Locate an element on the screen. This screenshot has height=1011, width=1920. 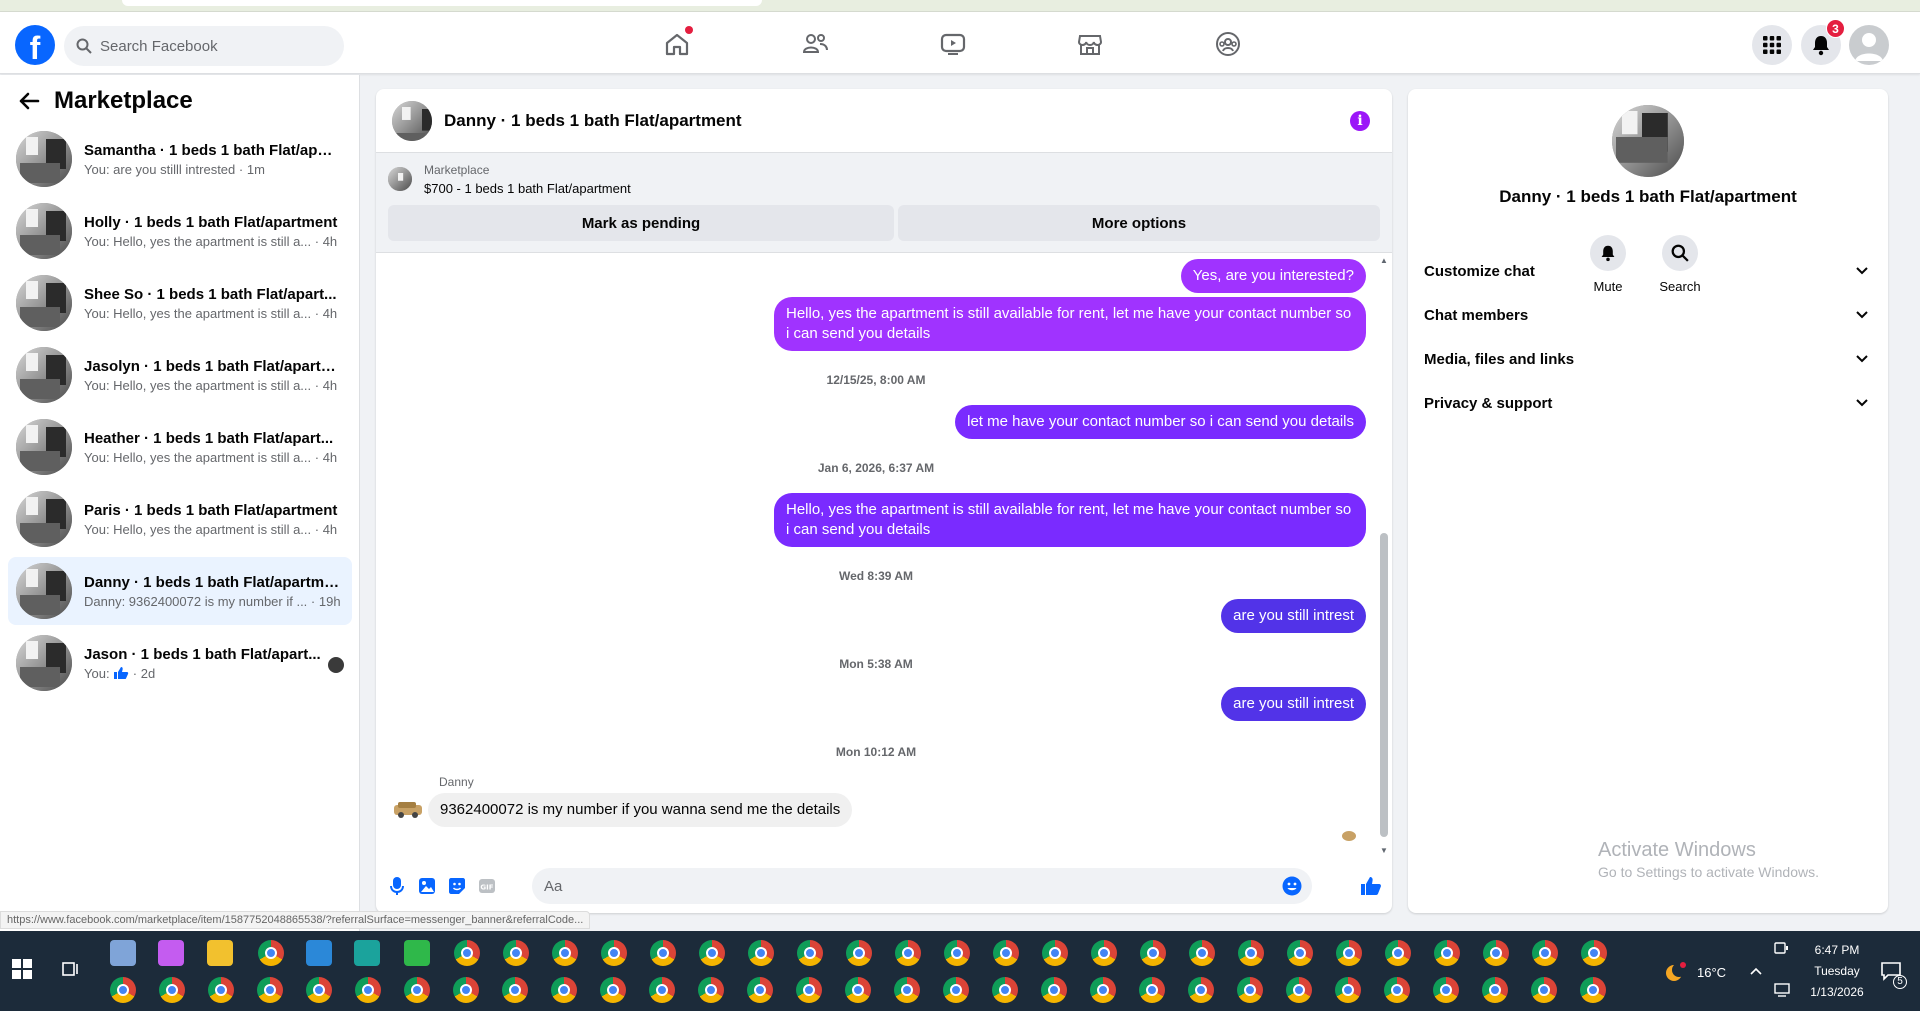
listing-title: $700 - 1 beds 1 bath Flat/apartment is located at coordinates (527, 188).